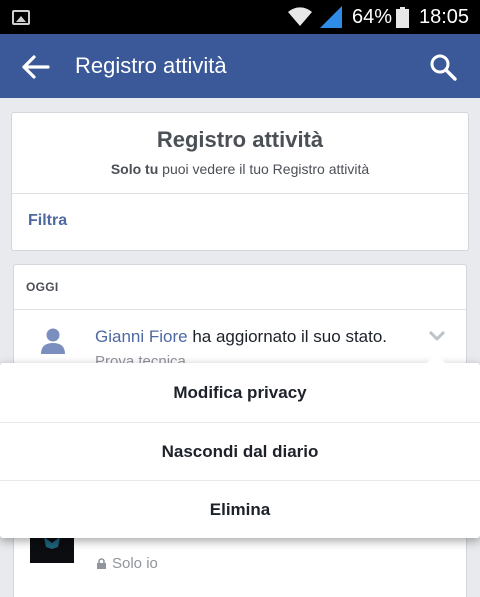 Image resolution: width=480 pixels, height=597 pixels. What do you see at coordinates (240, 66) in the screenshot?
I see `top-nav-bar: Registro attività` at bounding box center [240, 66].